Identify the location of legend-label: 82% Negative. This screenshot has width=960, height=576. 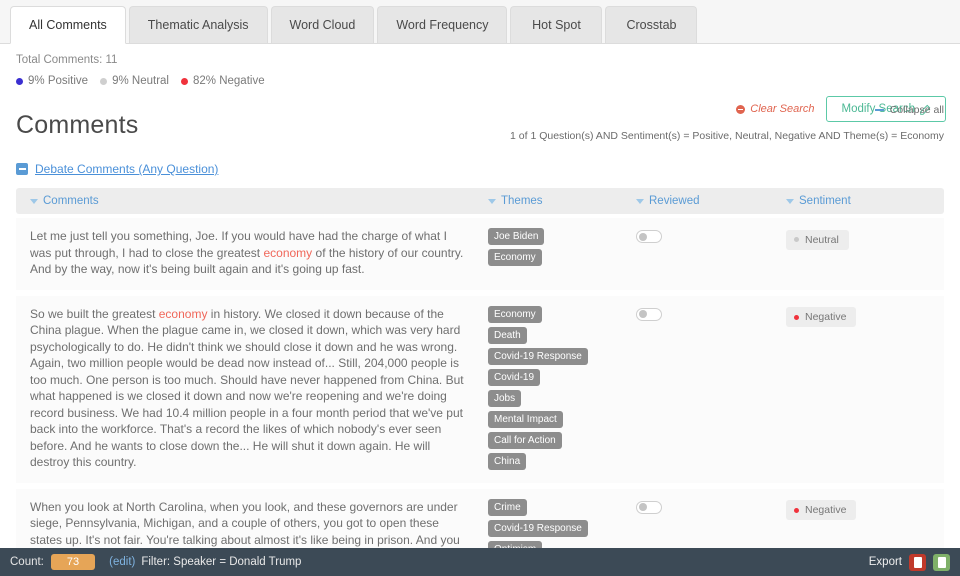
(228, 81).